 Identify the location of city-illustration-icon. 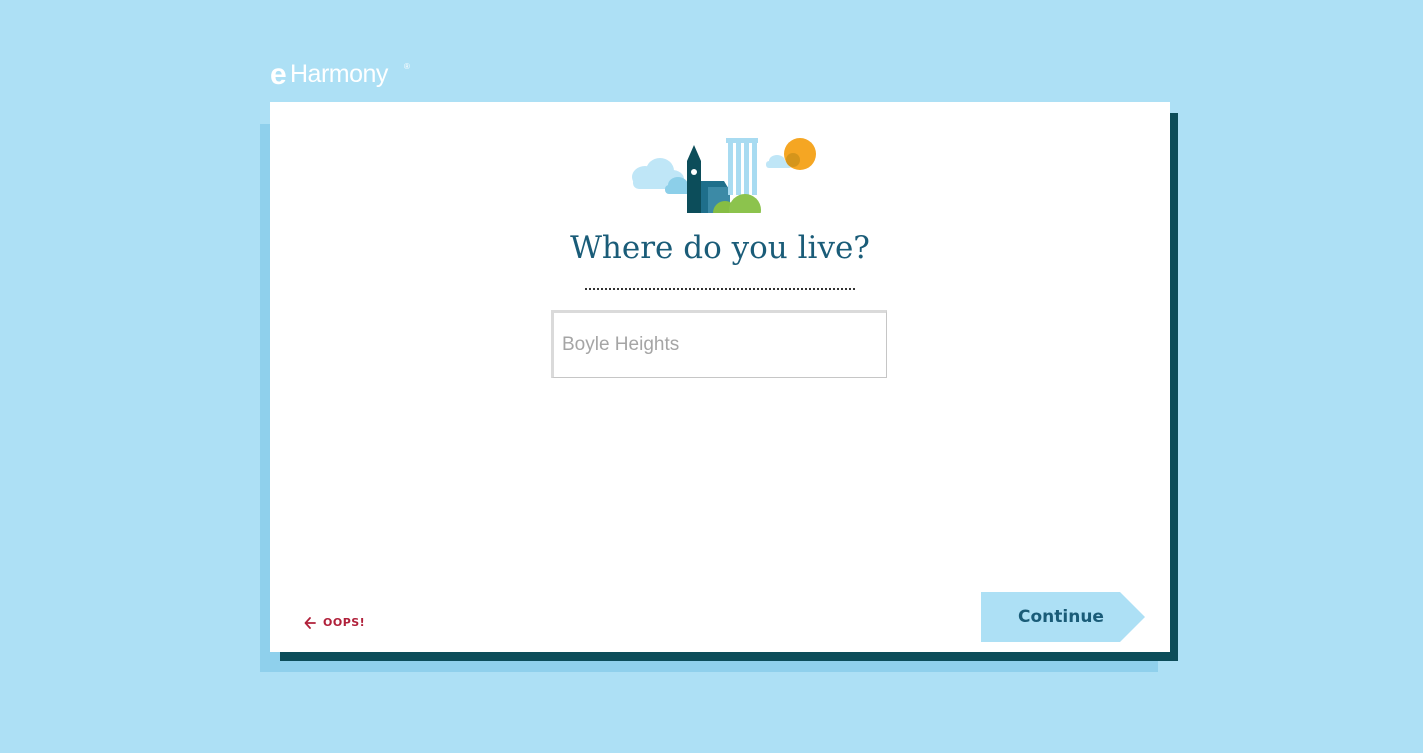
(724, 175).